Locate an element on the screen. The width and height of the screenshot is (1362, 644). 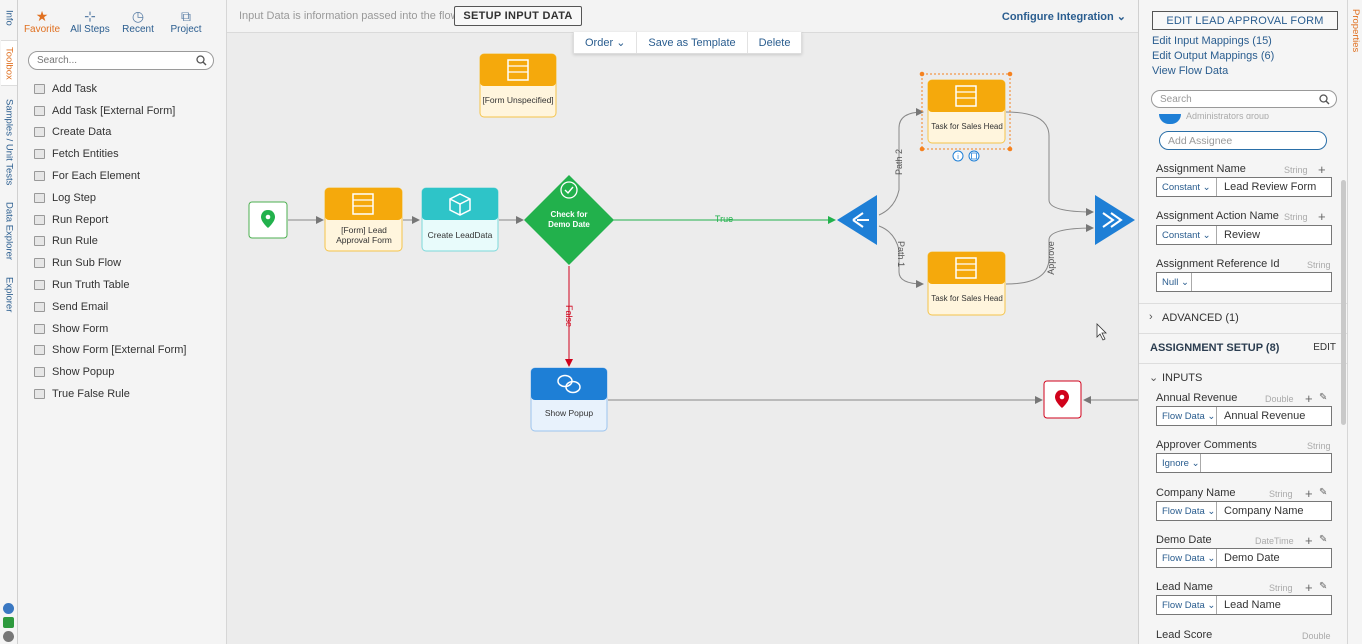
node-show-popup: Show Popup is located at coordinates (569, 399).